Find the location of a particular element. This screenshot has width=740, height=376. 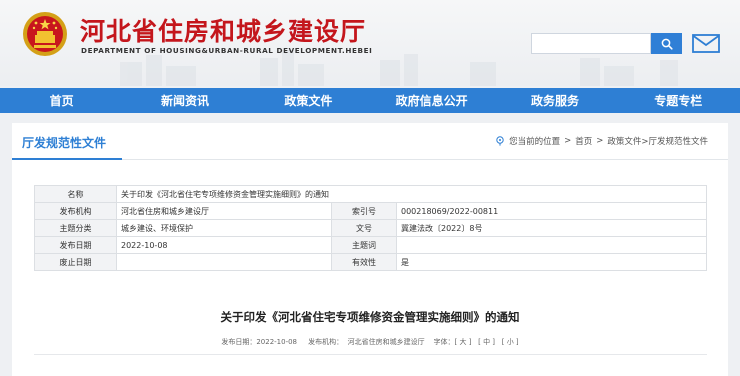

search-icon is located at coordinates (667, 44).